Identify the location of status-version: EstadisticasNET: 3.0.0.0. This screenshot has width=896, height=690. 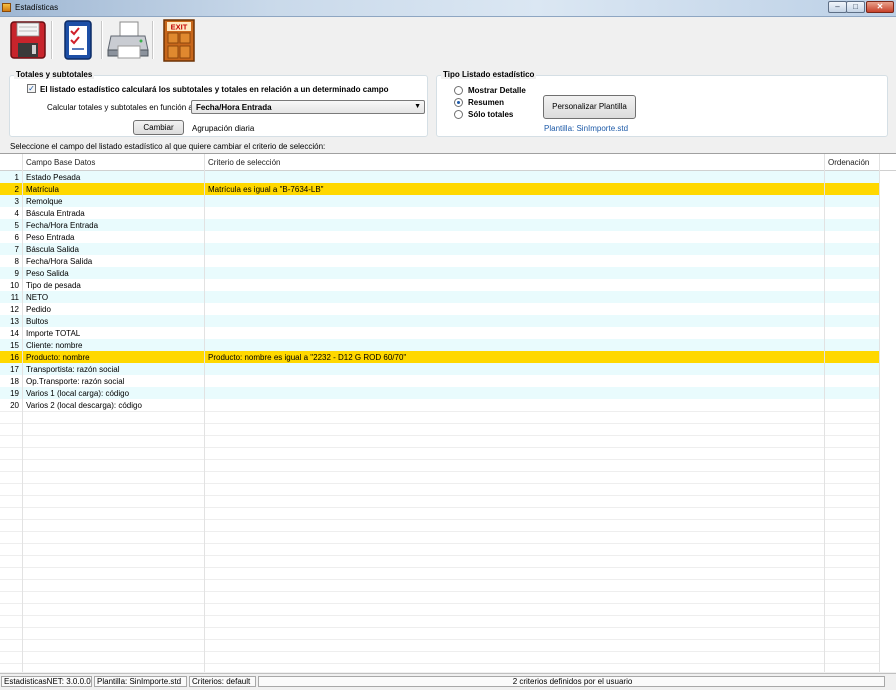
(46, 681).